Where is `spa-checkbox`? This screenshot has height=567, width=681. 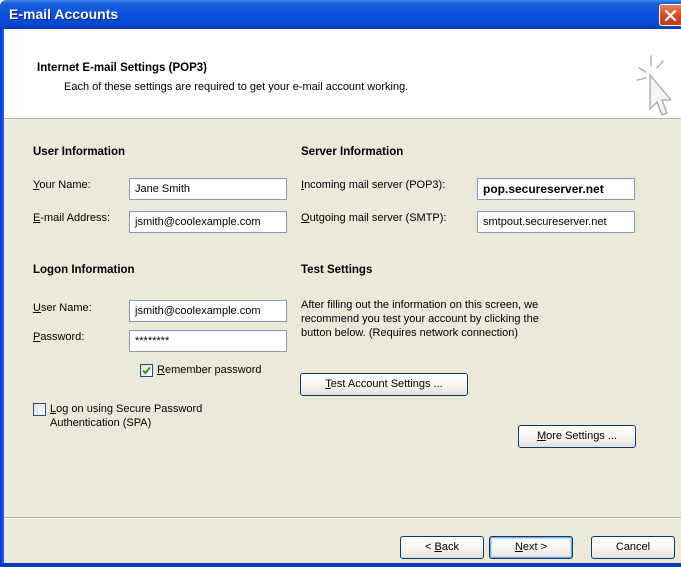 spa-checkbox is located at coordinates (39, 409).